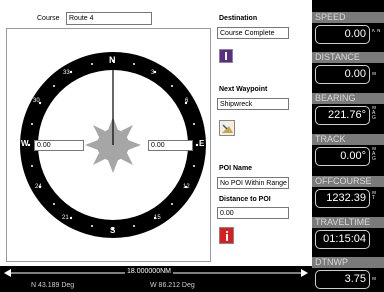 The width and height of the screenshot is (384, 292). What do you see at coordinates (226, 235) in the screenshot?
I see `info-icon` at bounding box center [226, 235].